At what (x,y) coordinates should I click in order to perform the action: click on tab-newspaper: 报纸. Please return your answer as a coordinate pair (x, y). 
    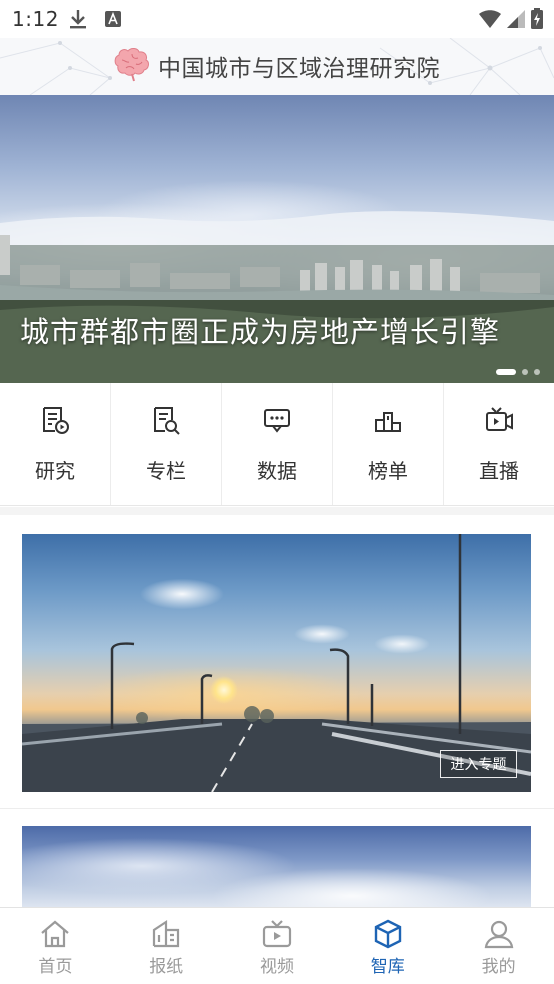
    Looking at the image, I should click on (166, 946).